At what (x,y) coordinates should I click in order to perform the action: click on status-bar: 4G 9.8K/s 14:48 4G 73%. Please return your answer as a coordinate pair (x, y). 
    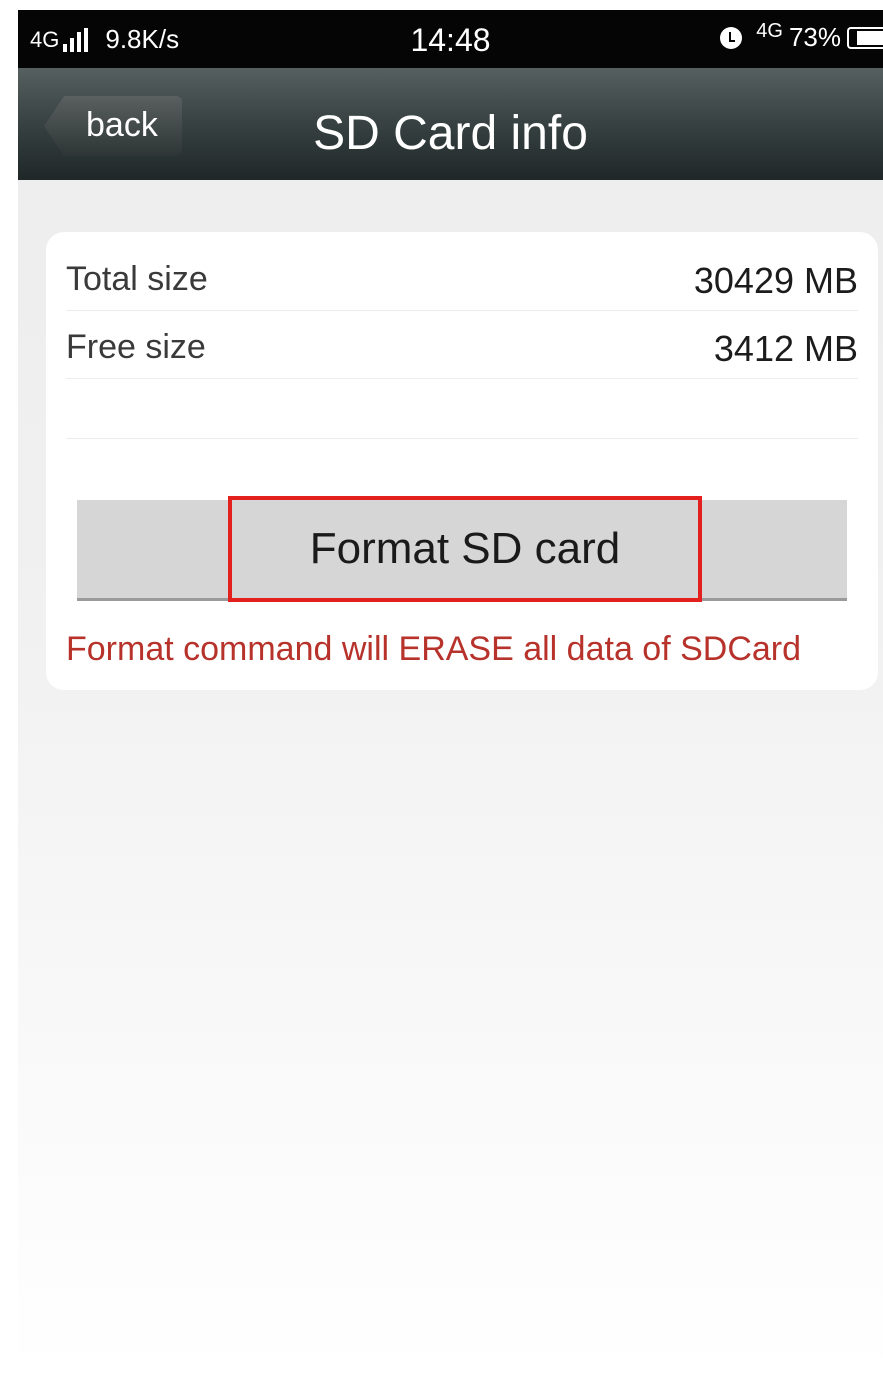
    Looking at the image, I should click on (450, 39).